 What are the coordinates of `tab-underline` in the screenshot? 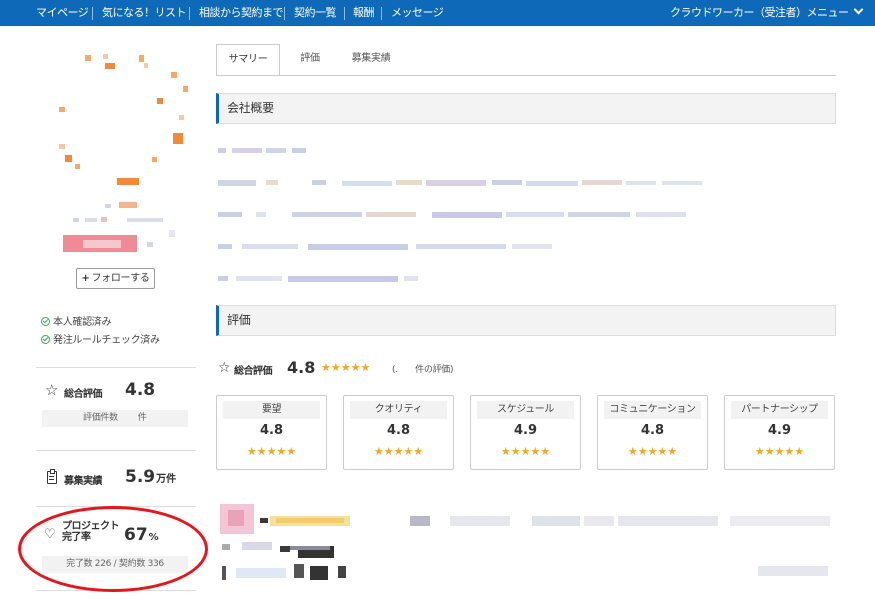 It's located at (526, 75).